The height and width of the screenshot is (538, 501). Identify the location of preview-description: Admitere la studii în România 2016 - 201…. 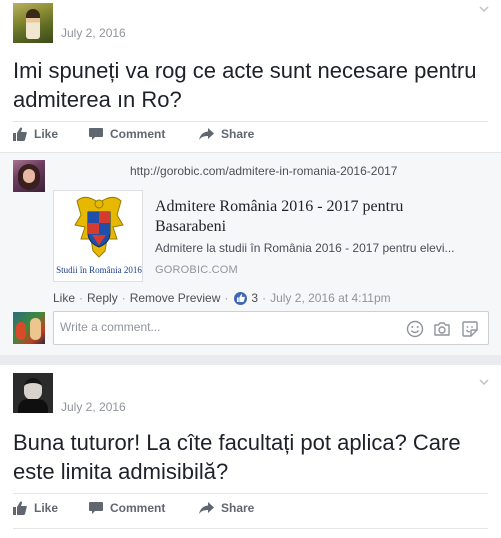
(305, 248).